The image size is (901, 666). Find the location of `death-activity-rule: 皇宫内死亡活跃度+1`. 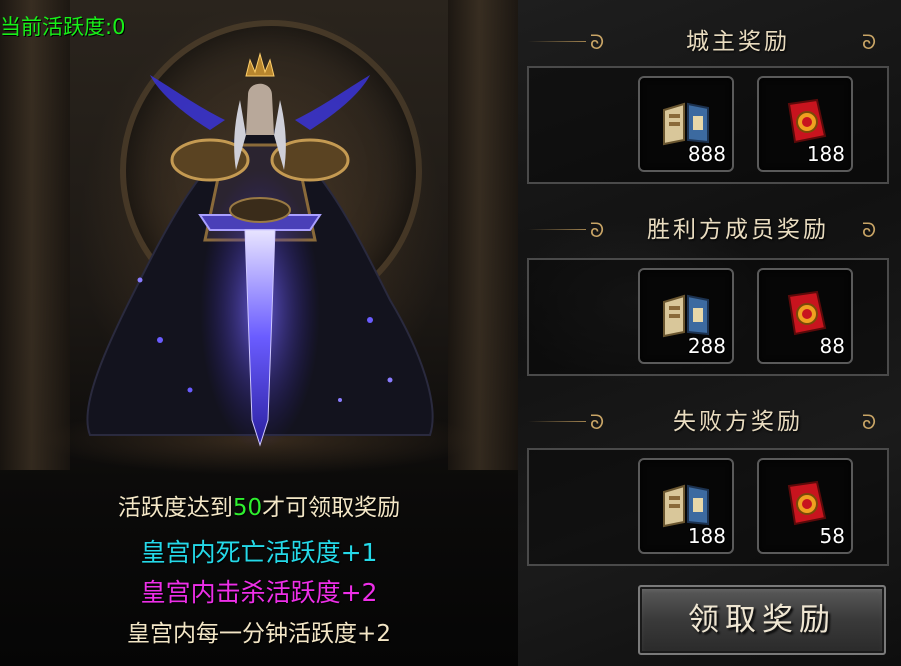

death-activity-rule: 皇宫内死亡活跃度+1 is located at coordinates (259, 552).